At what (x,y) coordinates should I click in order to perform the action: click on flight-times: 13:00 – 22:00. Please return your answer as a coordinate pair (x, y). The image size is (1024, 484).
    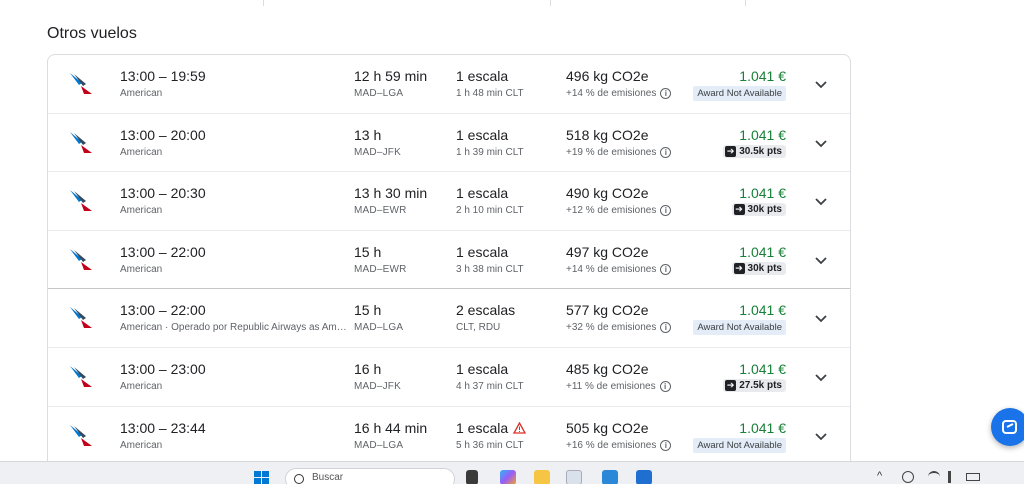
    Looking at the image, I should click on (163, 251).